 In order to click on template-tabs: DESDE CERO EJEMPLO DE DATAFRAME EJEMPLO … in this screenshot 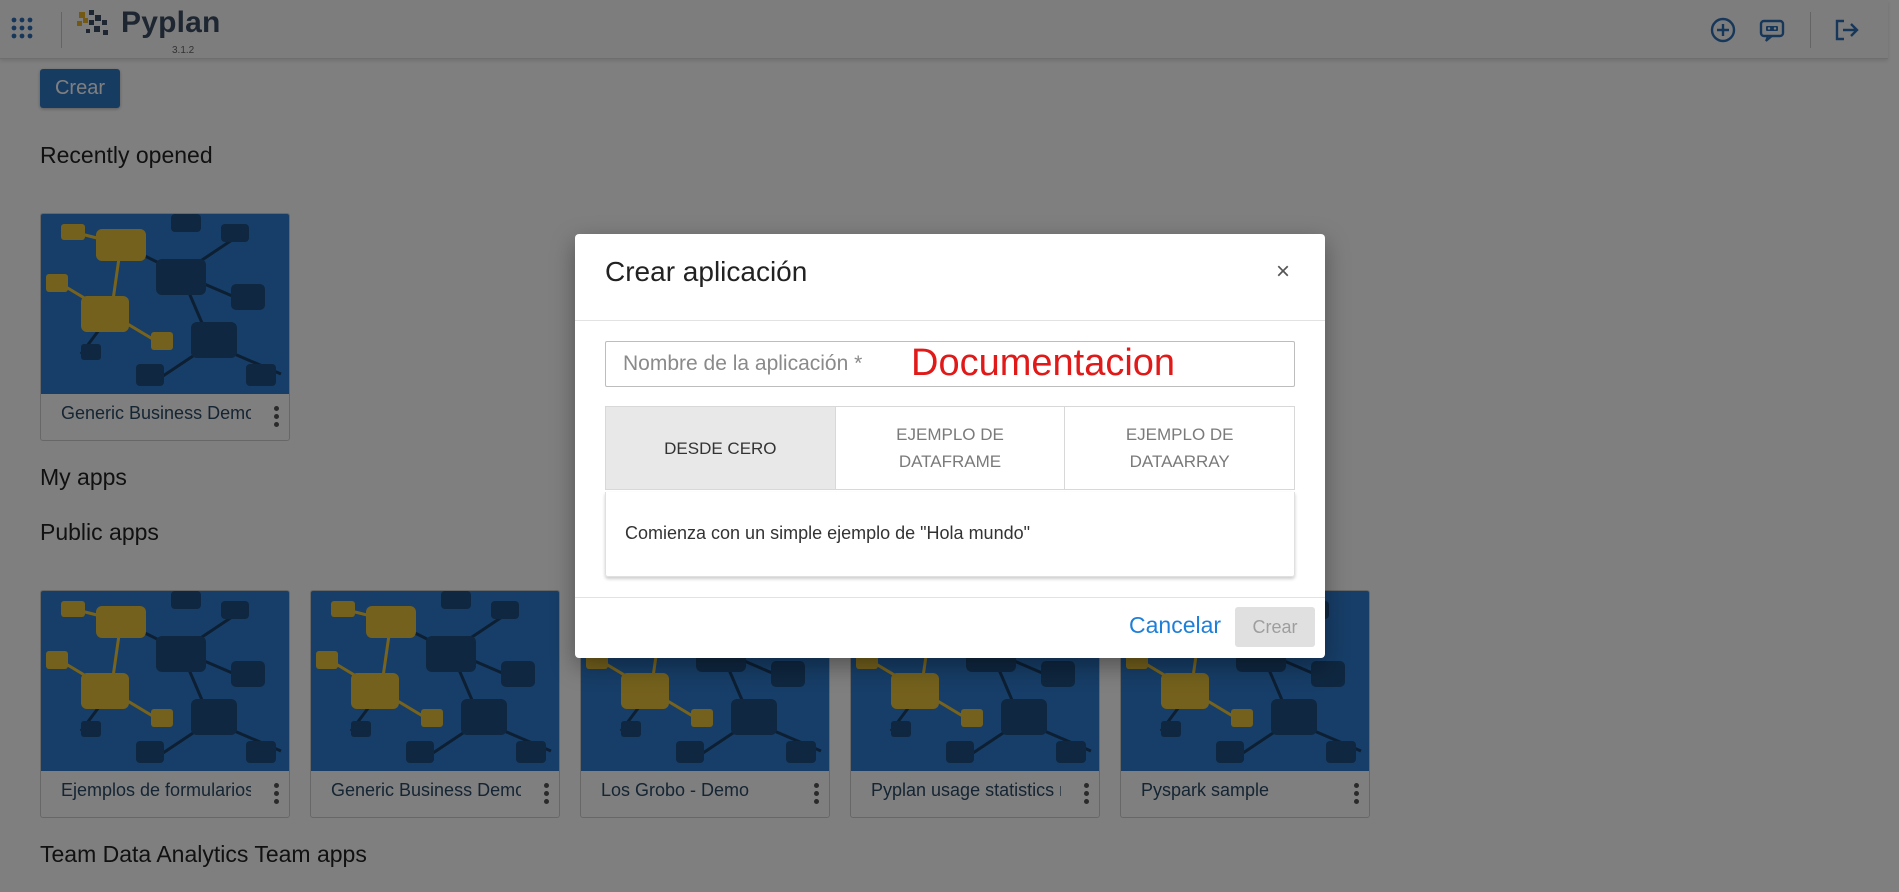, I will do `click(950, 448)`.